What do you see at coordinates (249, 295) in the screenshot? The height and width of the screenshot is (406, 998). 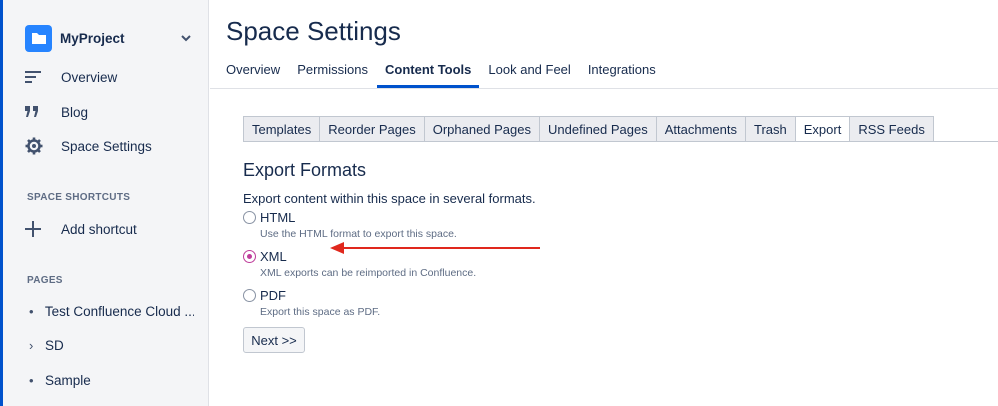 I see `radio-pdf` at bounding box center [249, 295].